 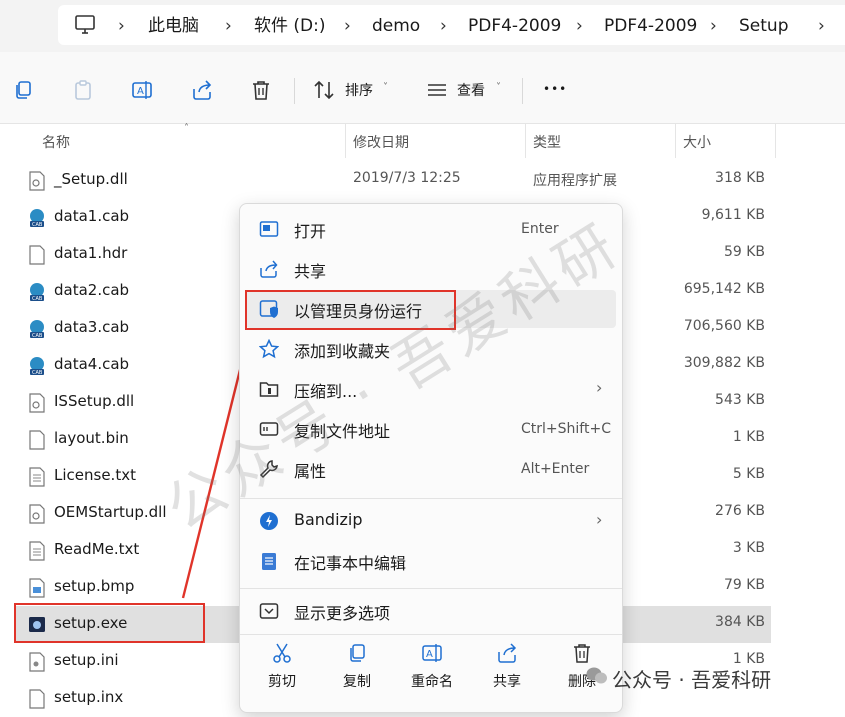 What do you see at coordinates (97, 549) in the screenshot?
I see `file-name: ReadMe.txt` at bounding box center [97, 549].